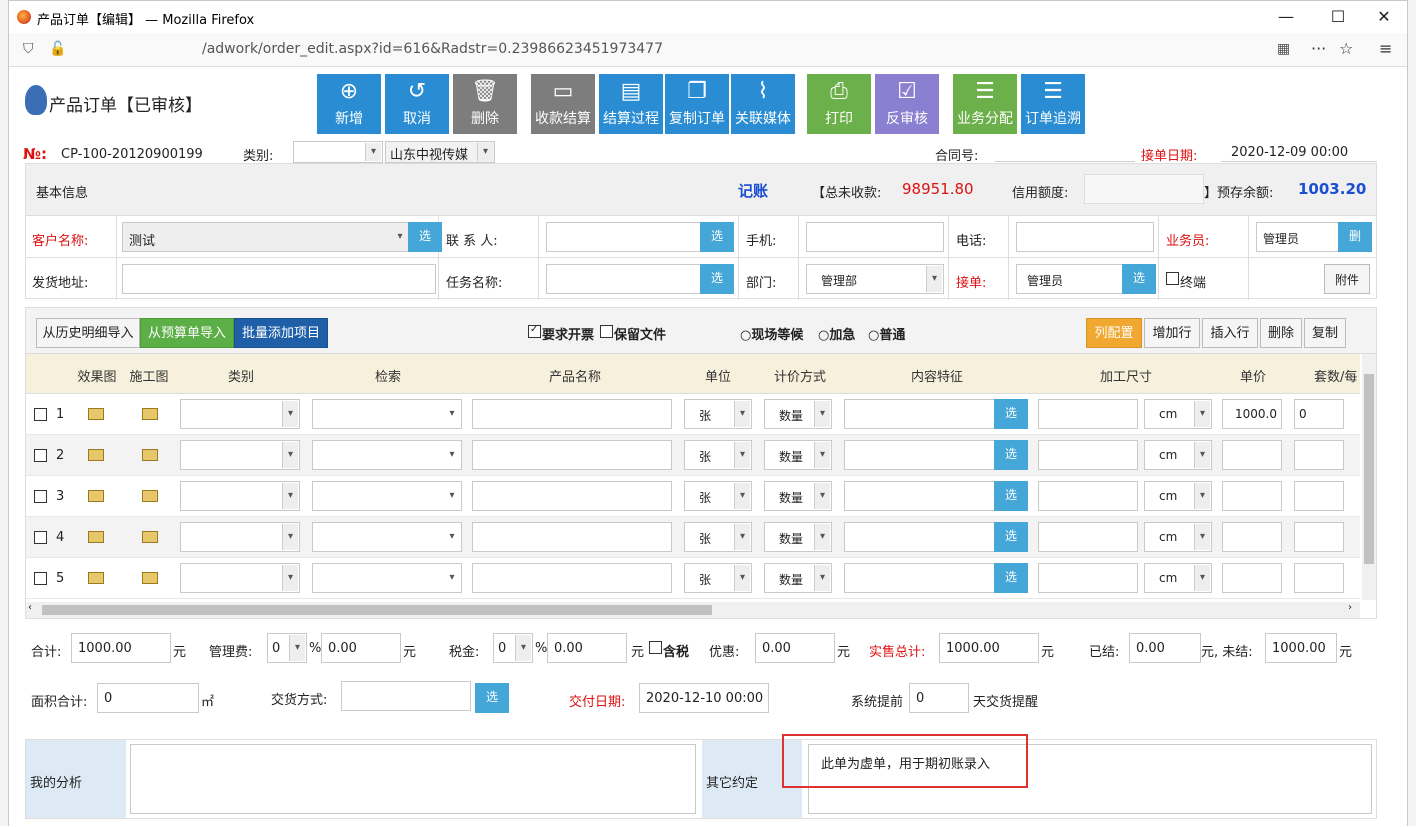 The width and height of the screenshot is (1416, 827). I want to click on task-pick-button: 选, so click(717, 279).